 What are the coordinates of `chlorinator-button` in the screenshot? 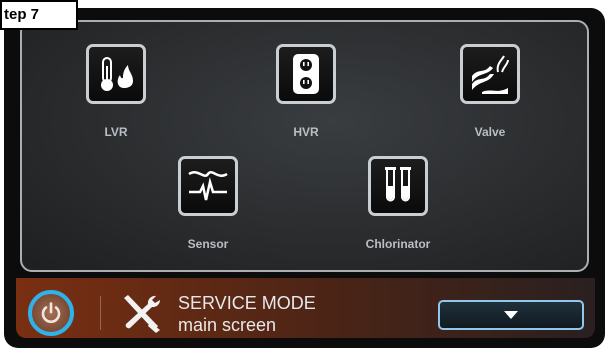 It's located at (398, 186).